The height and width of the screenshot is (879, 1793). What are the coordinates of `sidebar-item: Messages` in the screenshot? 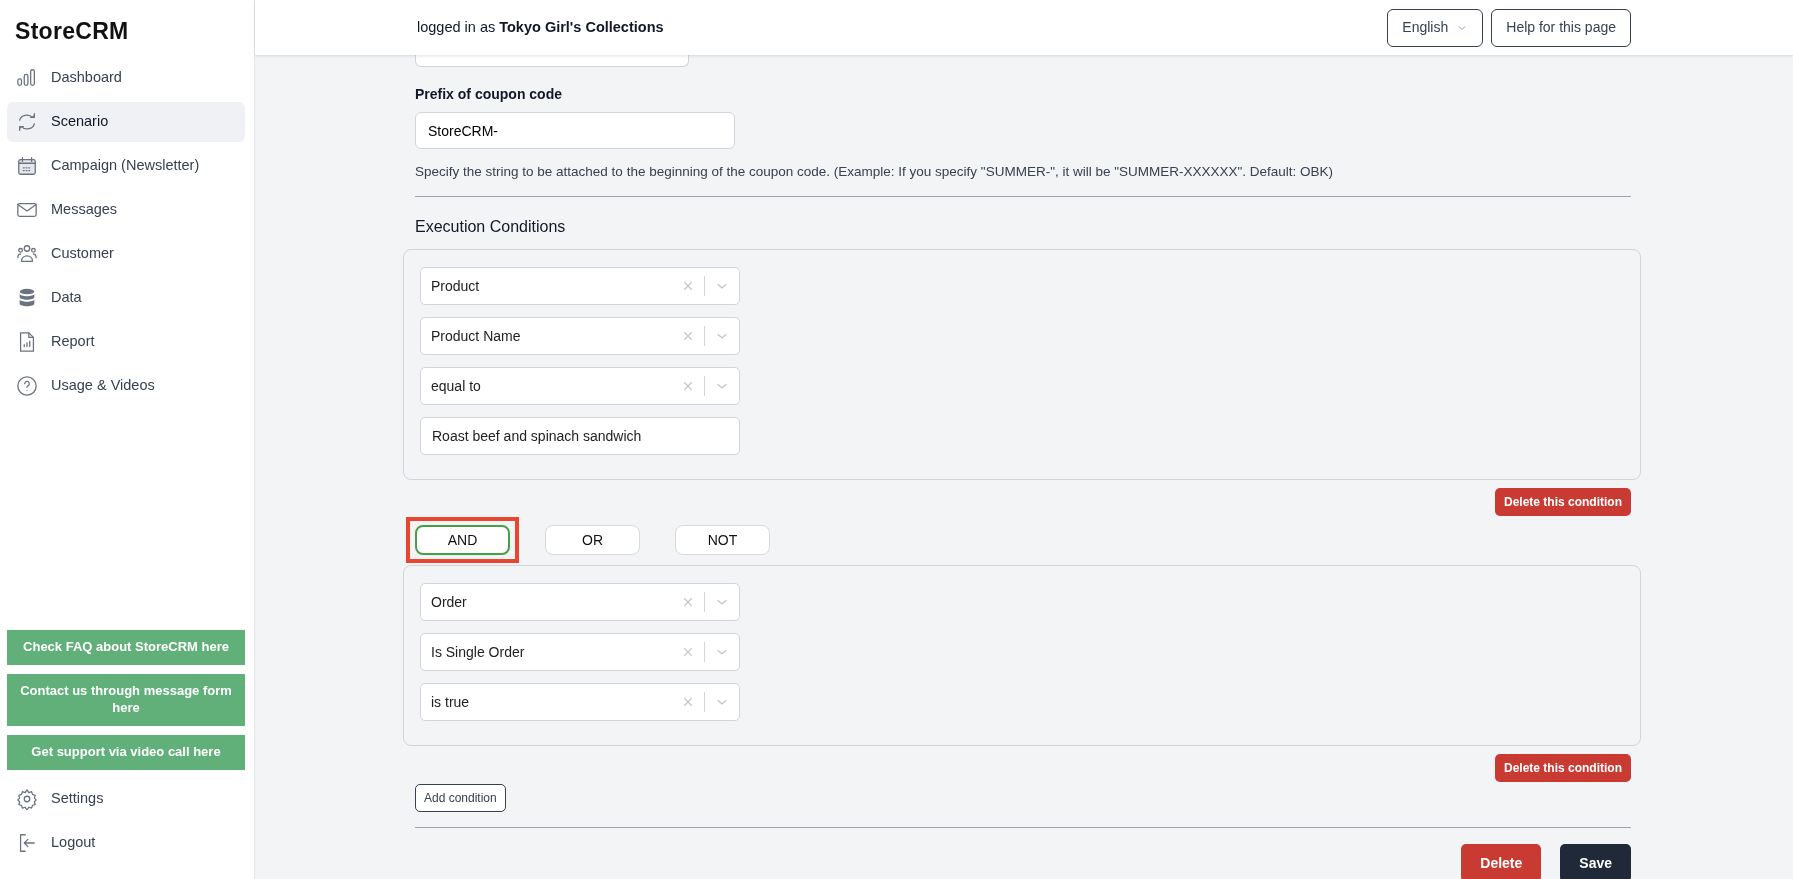 It's located at (126, 210).